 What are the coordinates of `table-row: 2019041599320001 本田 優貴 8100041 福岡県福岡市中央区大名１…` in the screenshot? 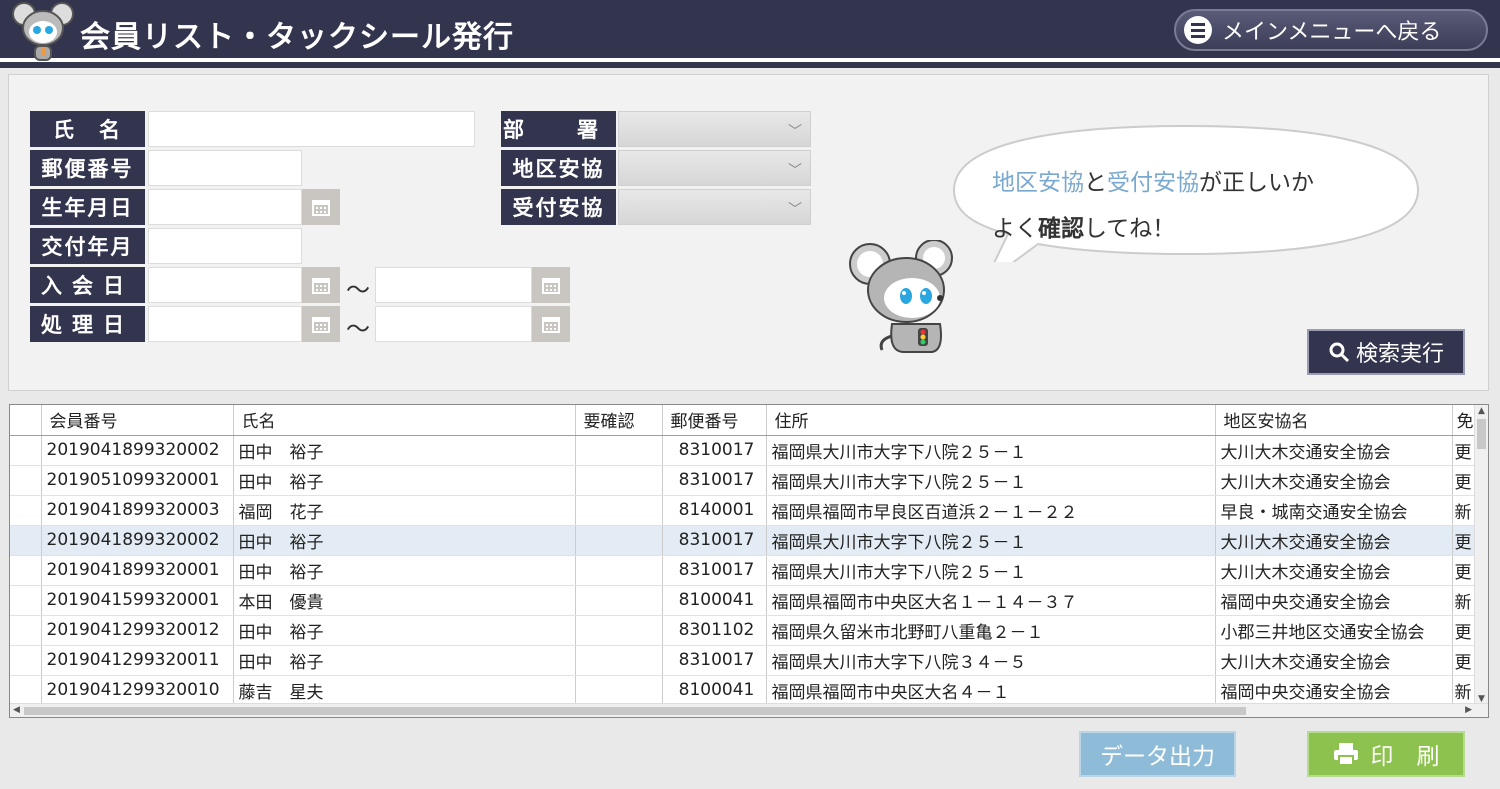 It's located at (743, 600).